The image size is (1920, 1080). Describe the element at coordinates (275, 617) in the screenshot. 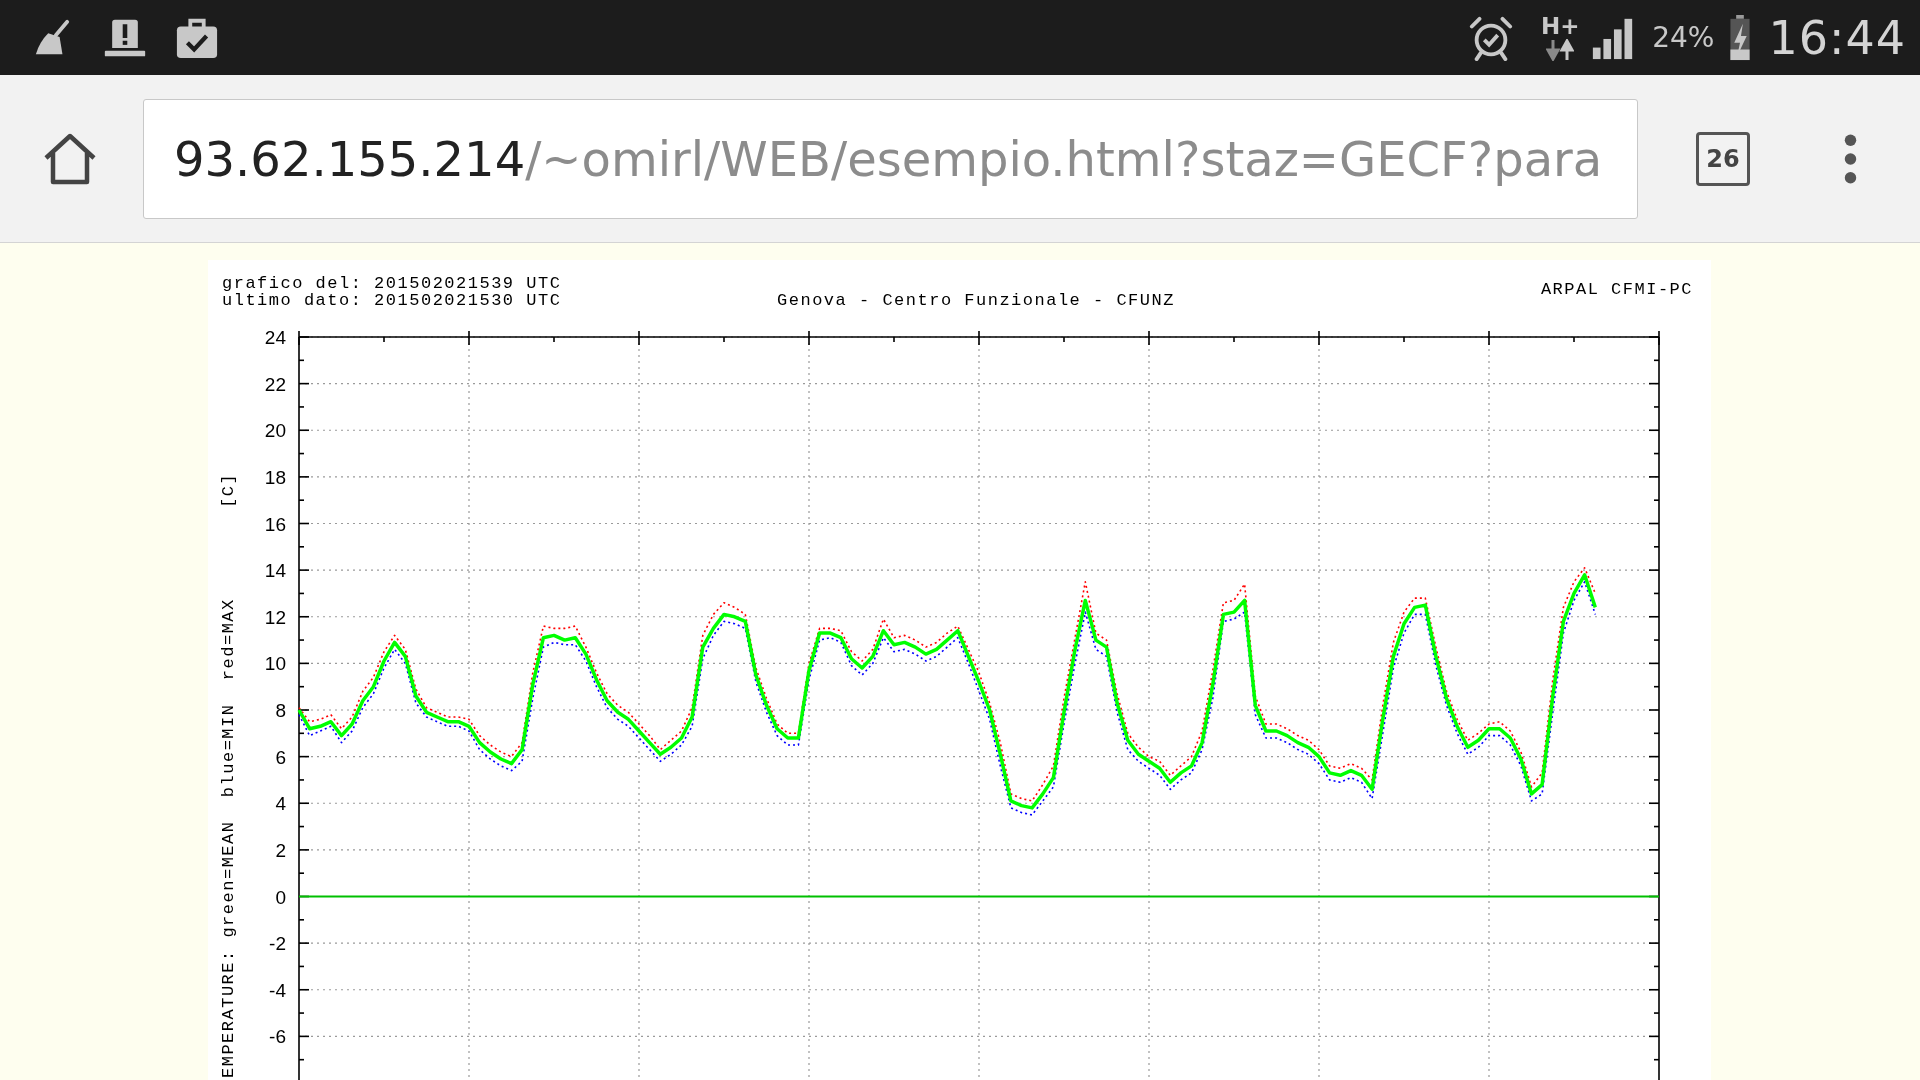

I see `y-tick-label: 12` at that location.